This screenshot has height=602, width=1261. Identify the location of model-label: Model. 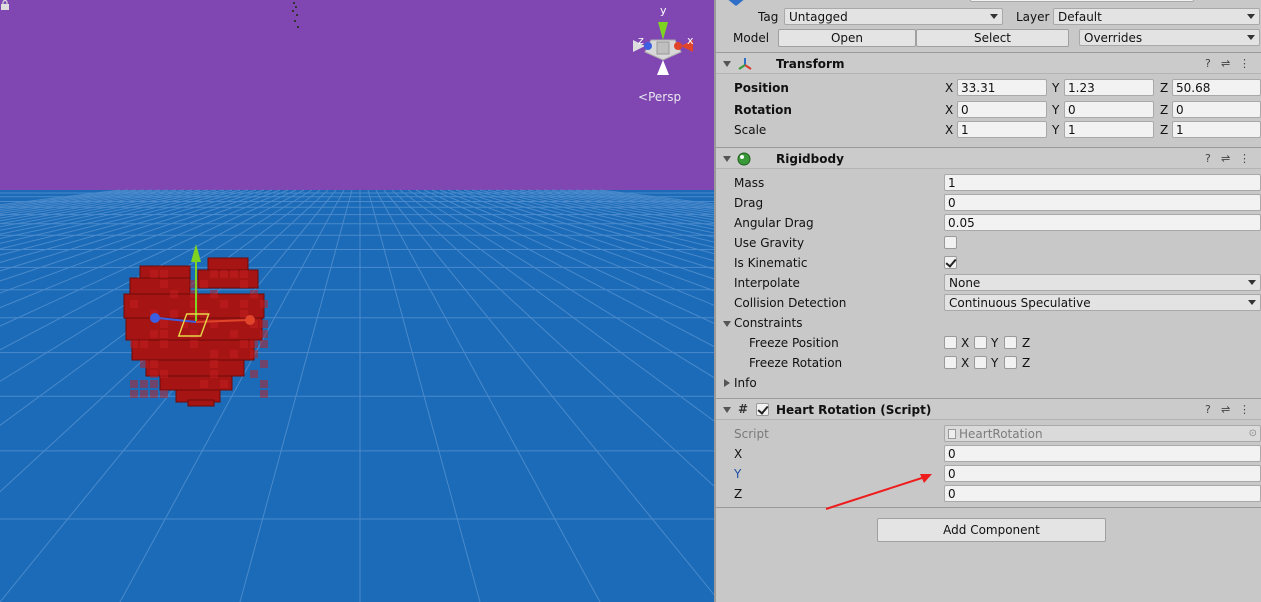
(751, 38).